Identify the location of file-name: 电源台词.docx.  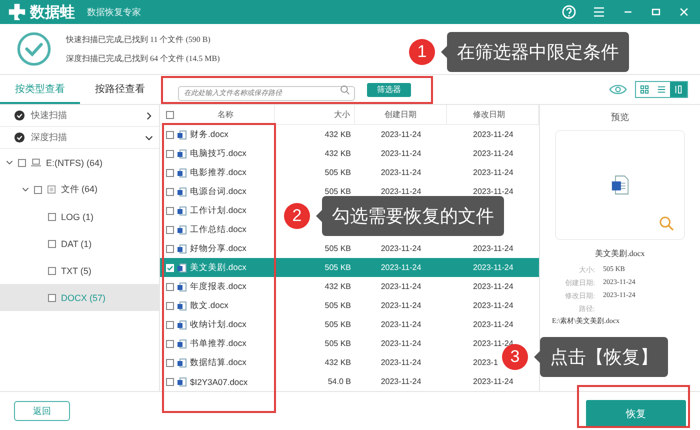
(218, 192).